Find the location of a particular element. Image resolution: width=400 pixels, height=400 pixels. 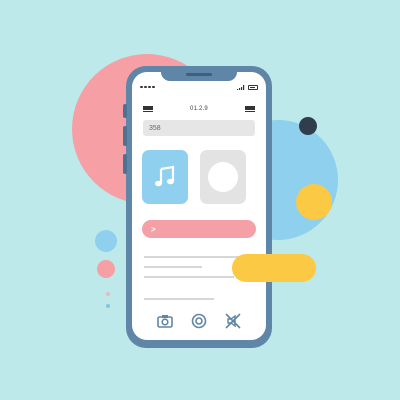

tiny-dot-decor is located at coordinates (108, 294).